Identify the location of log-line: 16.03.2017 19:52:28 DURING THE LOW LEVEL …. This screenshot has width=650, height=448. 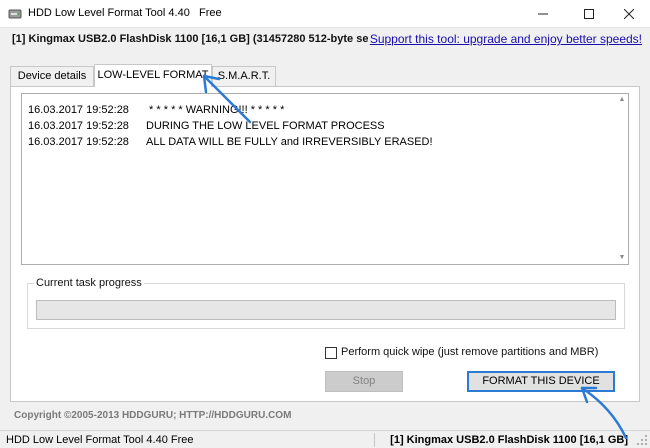
(206, 127).